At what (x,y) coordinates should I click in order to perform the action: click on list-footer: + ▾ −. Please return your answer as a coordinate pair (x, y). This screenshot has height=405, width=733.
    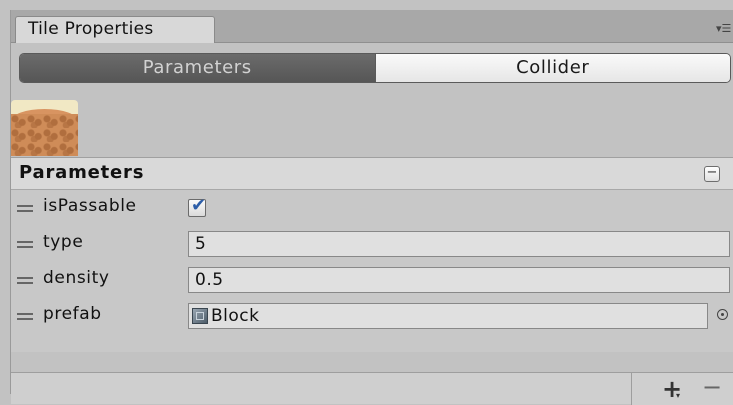
    Looking at the image, I should click on (372, 388).